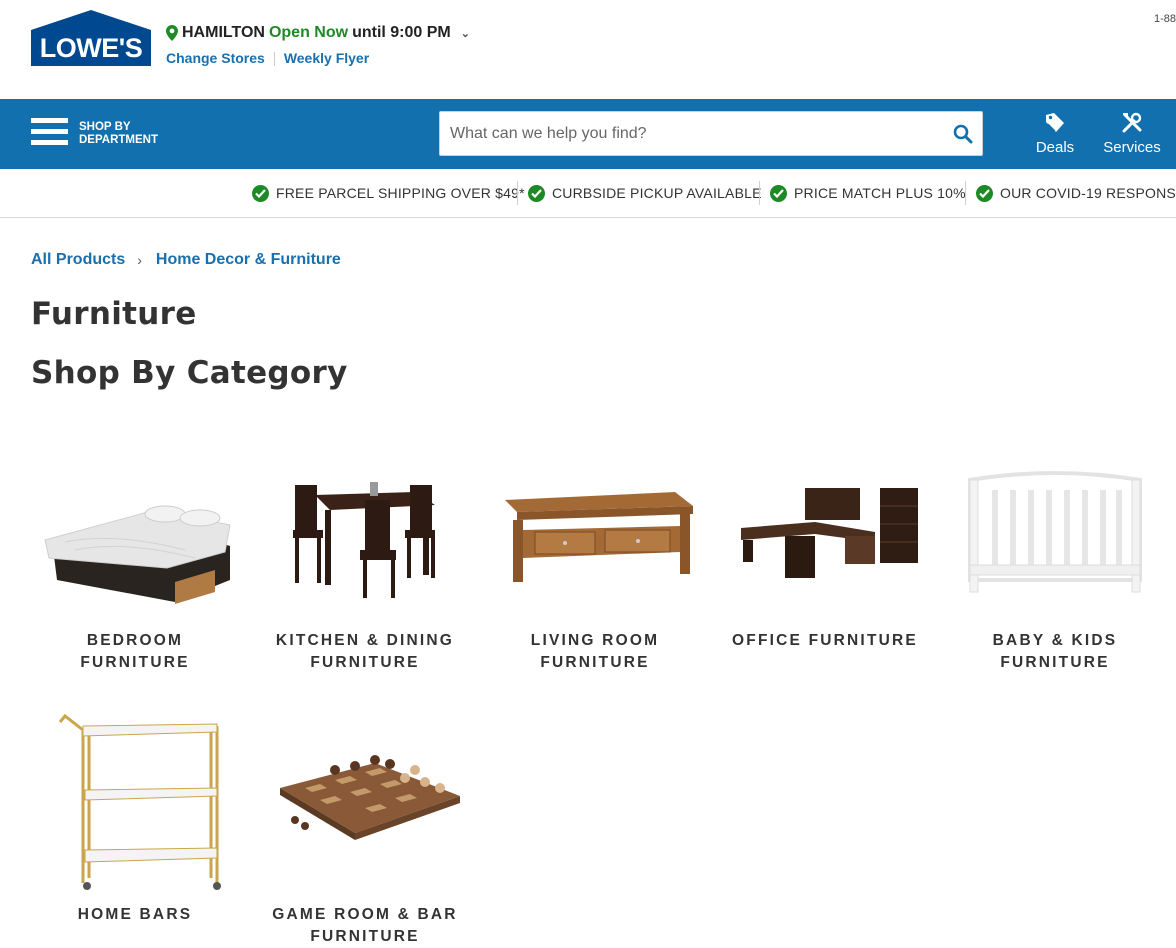 The image size is (1176, 948). What do you see at coordinates (465, 33) in the screenshot?
I see `chevron-down-icon: ⌄` at bounding box center [465, 33].